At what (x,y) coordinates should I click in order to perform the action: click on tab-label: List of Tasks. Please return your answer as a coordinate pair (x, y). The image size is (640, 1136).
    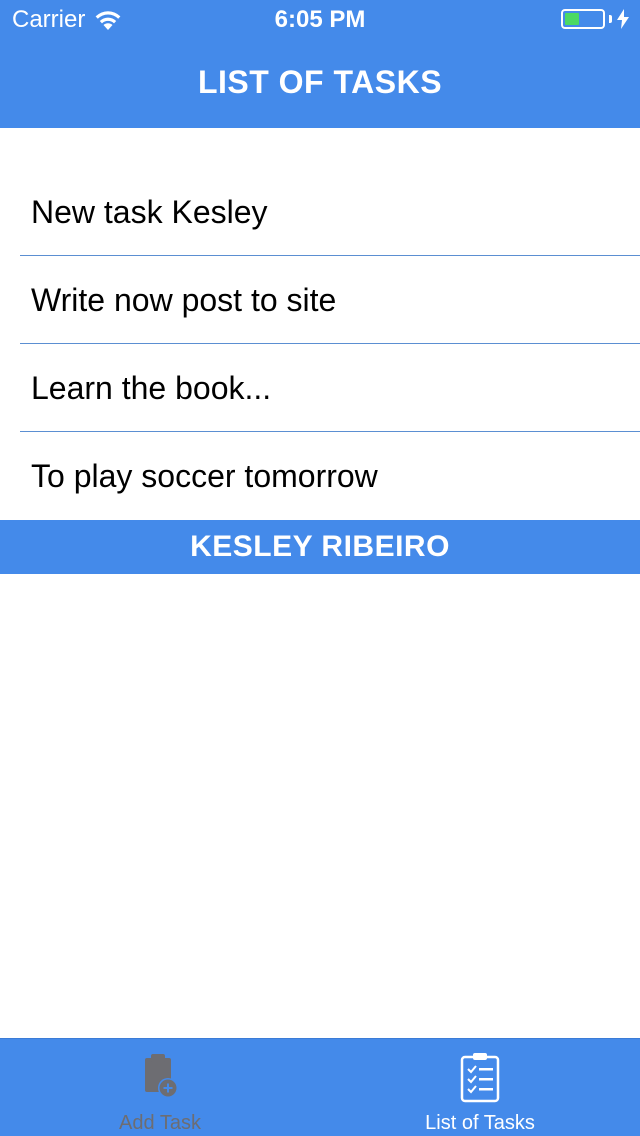
    Looking at the image, I should click on (480, 1123).